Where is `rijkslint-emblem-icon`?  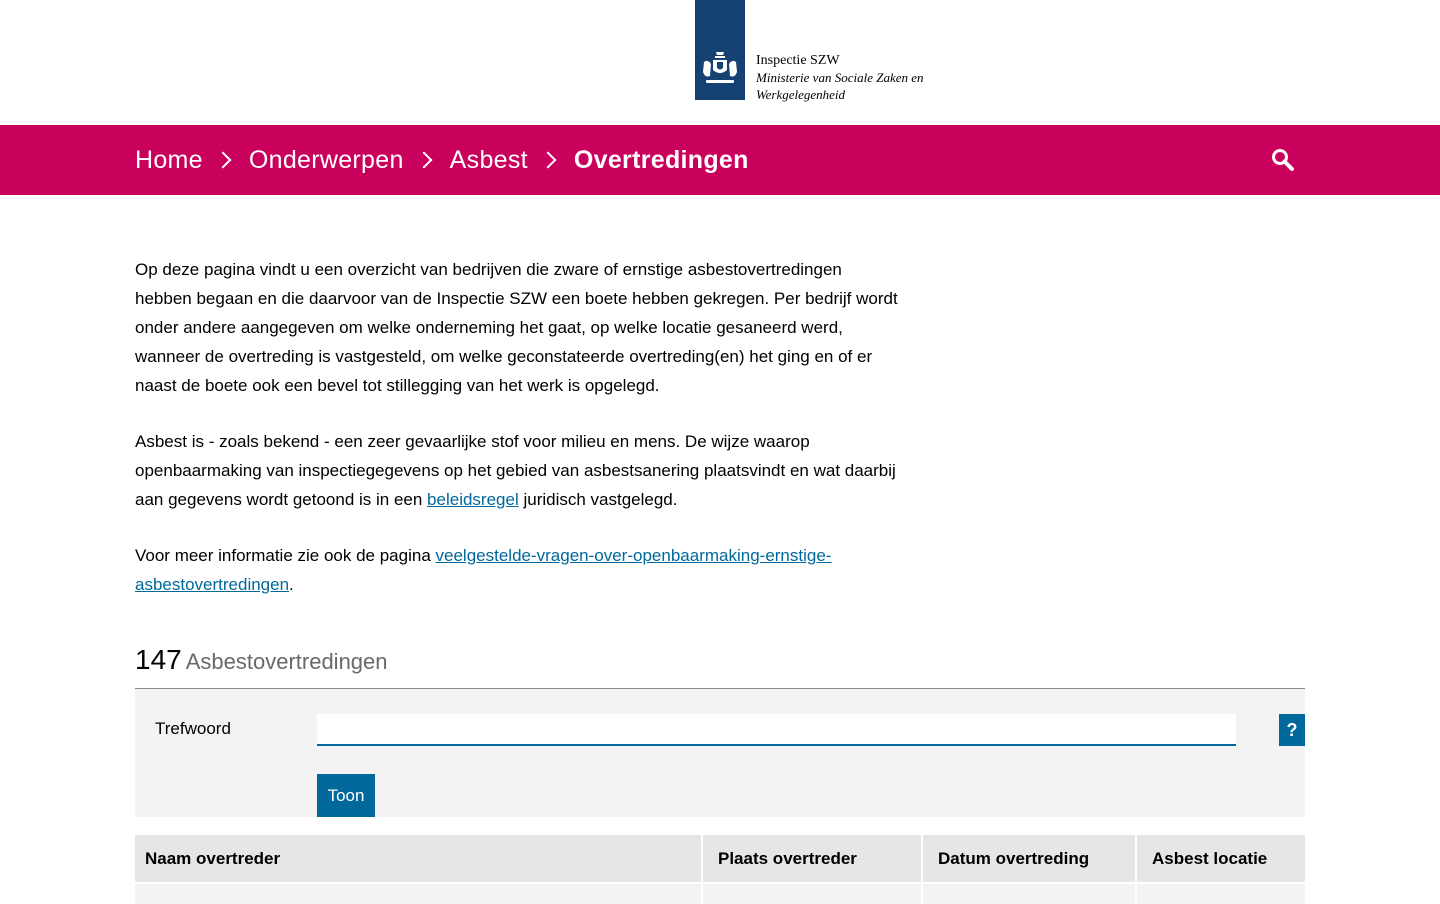
rijkslint-emblem-icon is located at coordinates (720, 50).